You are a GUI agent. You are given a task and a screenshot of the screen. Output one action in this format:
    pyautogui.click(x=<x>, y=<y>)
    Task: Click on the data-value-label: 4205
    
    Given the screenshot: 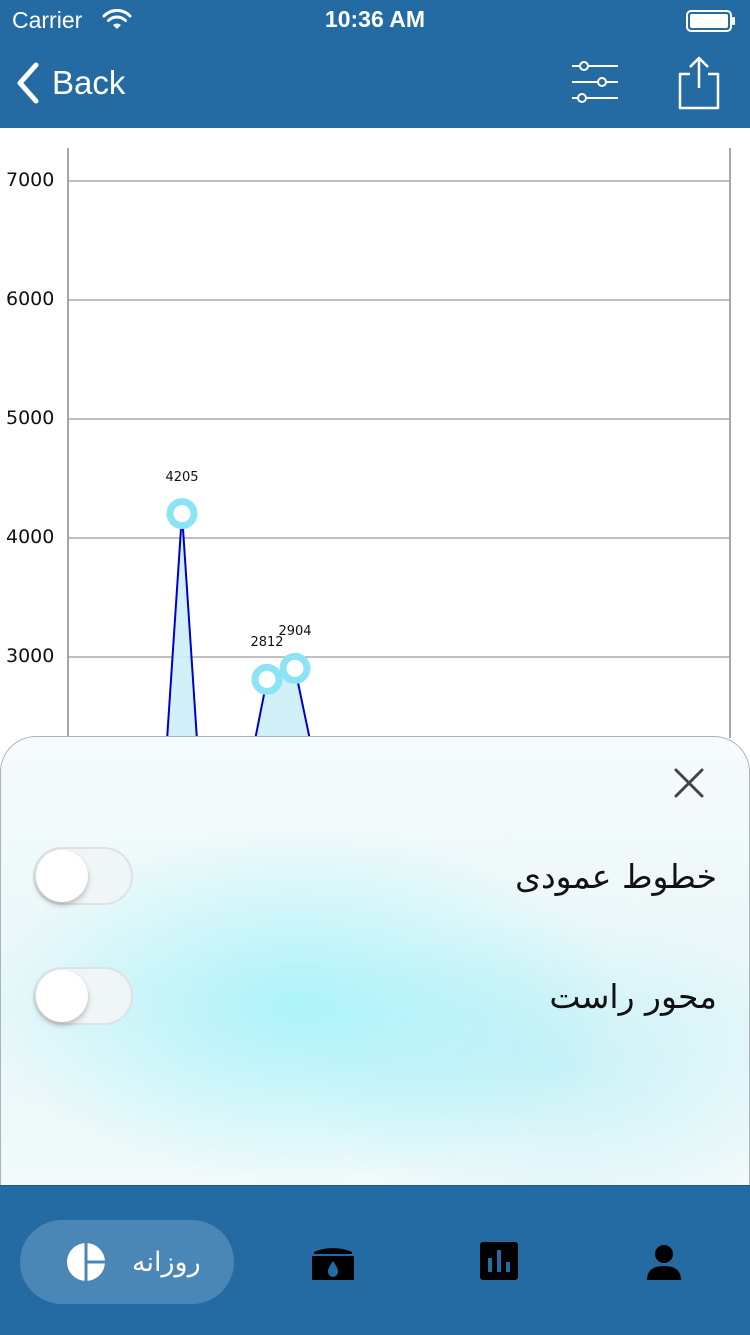 What is the action you would take?
    pyautogui.click(x=182, y=477)
    